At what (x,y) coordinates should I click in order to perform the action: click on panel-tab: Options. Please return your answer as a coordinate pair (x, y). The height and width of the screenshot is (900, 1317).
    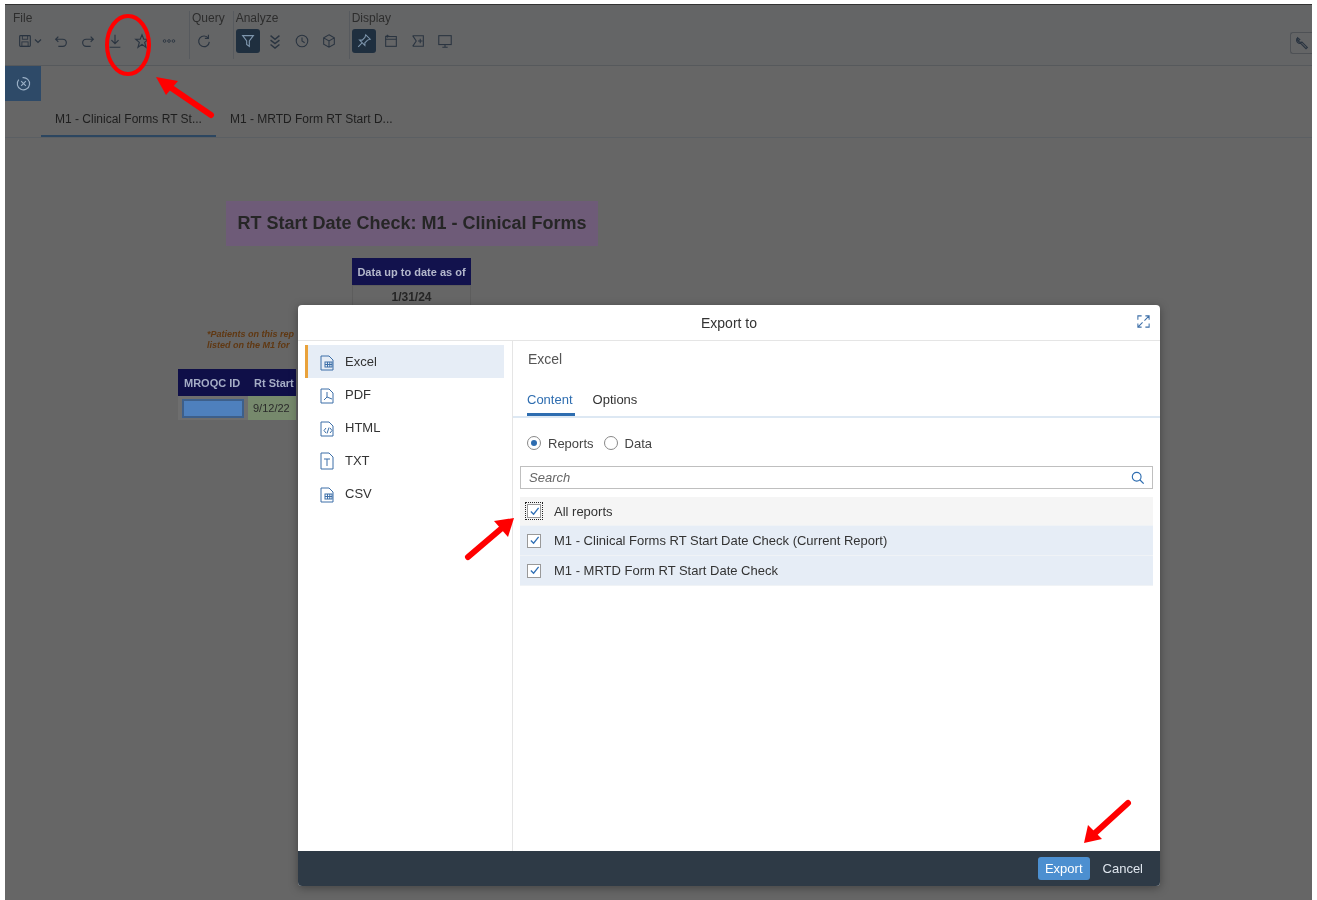
    Looking at the image, I should click on (621, 400).